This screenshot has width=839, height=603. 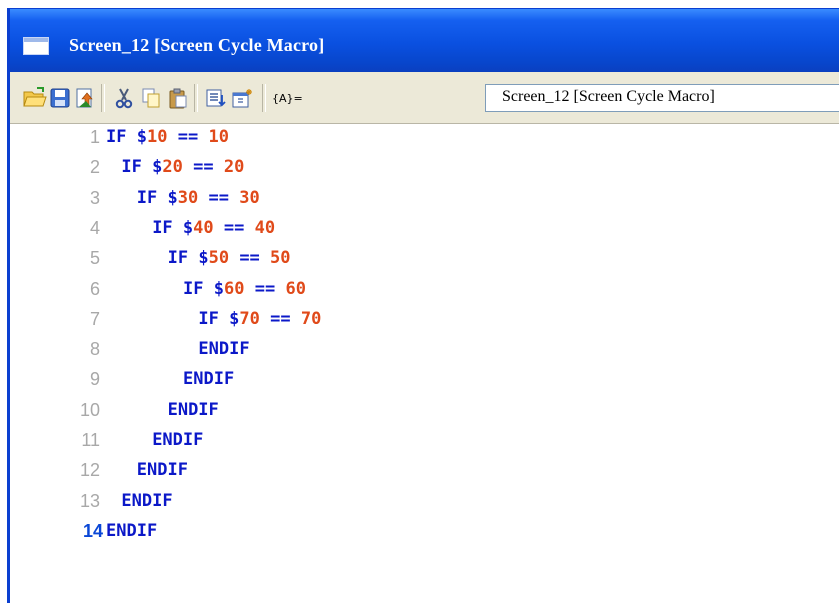 I want to click on variable: $50, so click(x=214, y=258).